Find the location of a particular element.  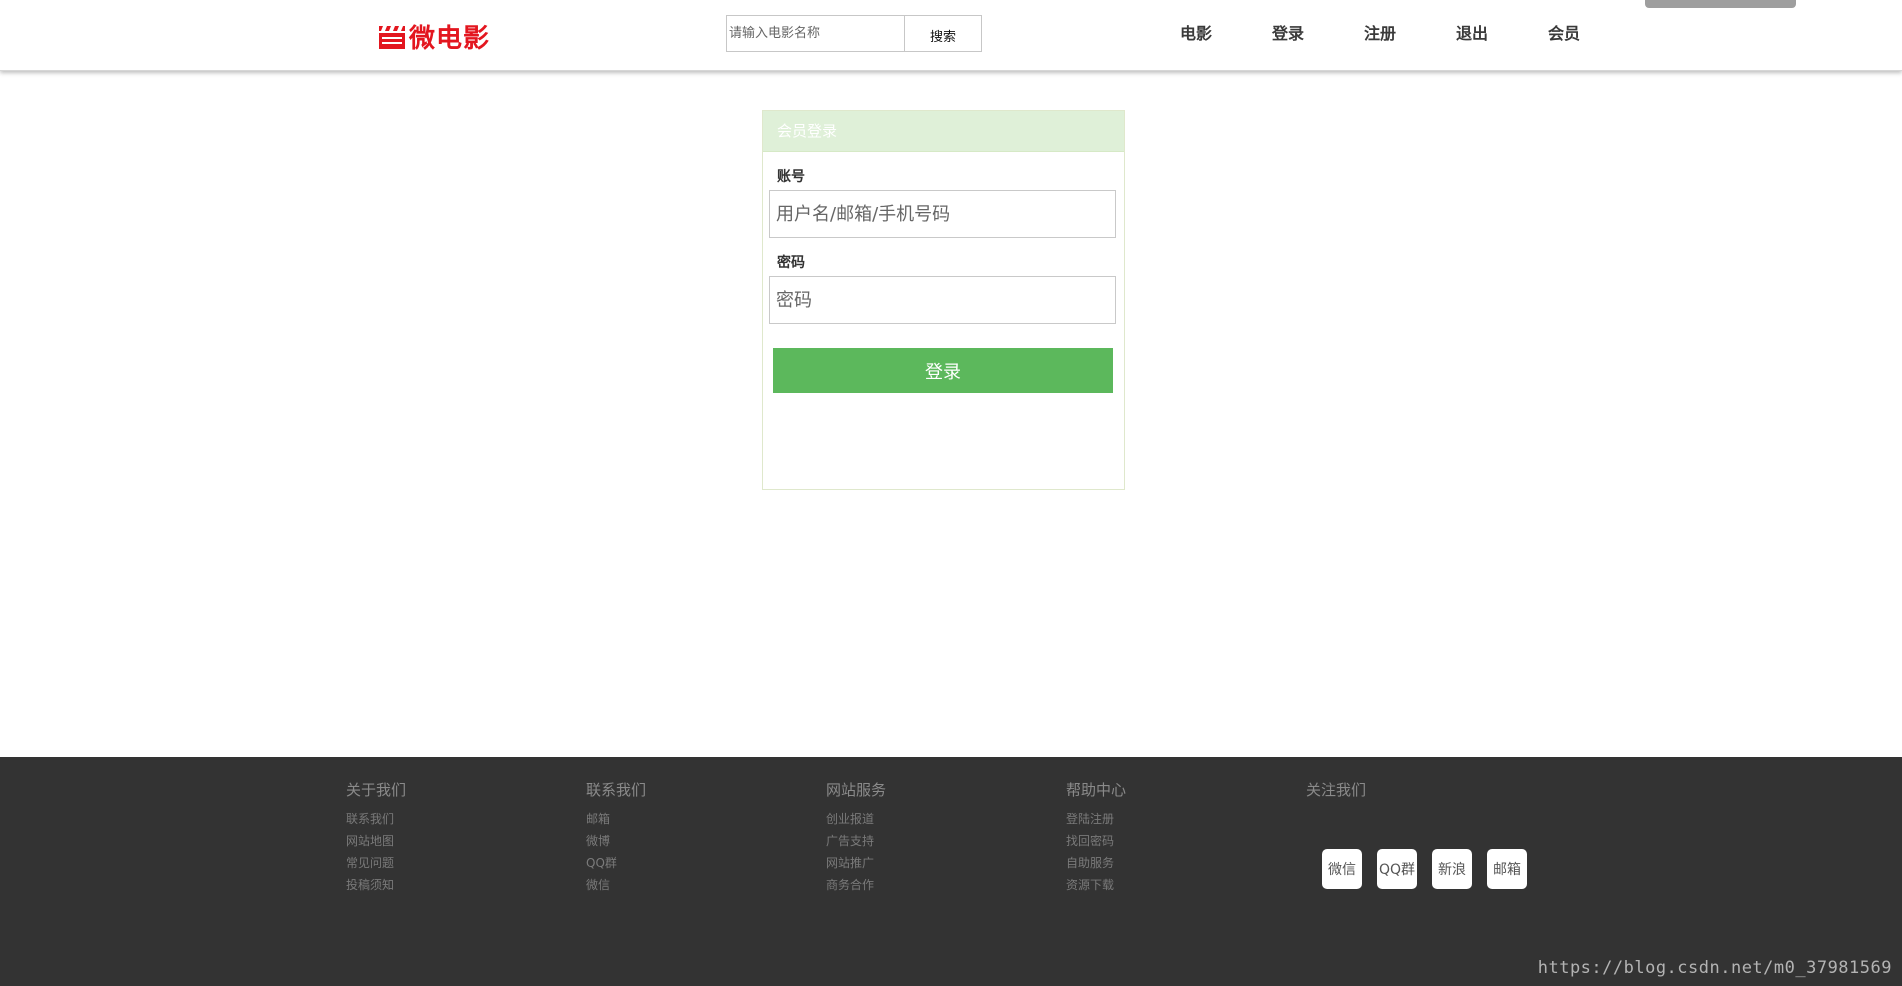

footer-col-about: 关于我们 联系我们 网站地图 常见问题 投稿须知 is located at coordinates (446, 837).